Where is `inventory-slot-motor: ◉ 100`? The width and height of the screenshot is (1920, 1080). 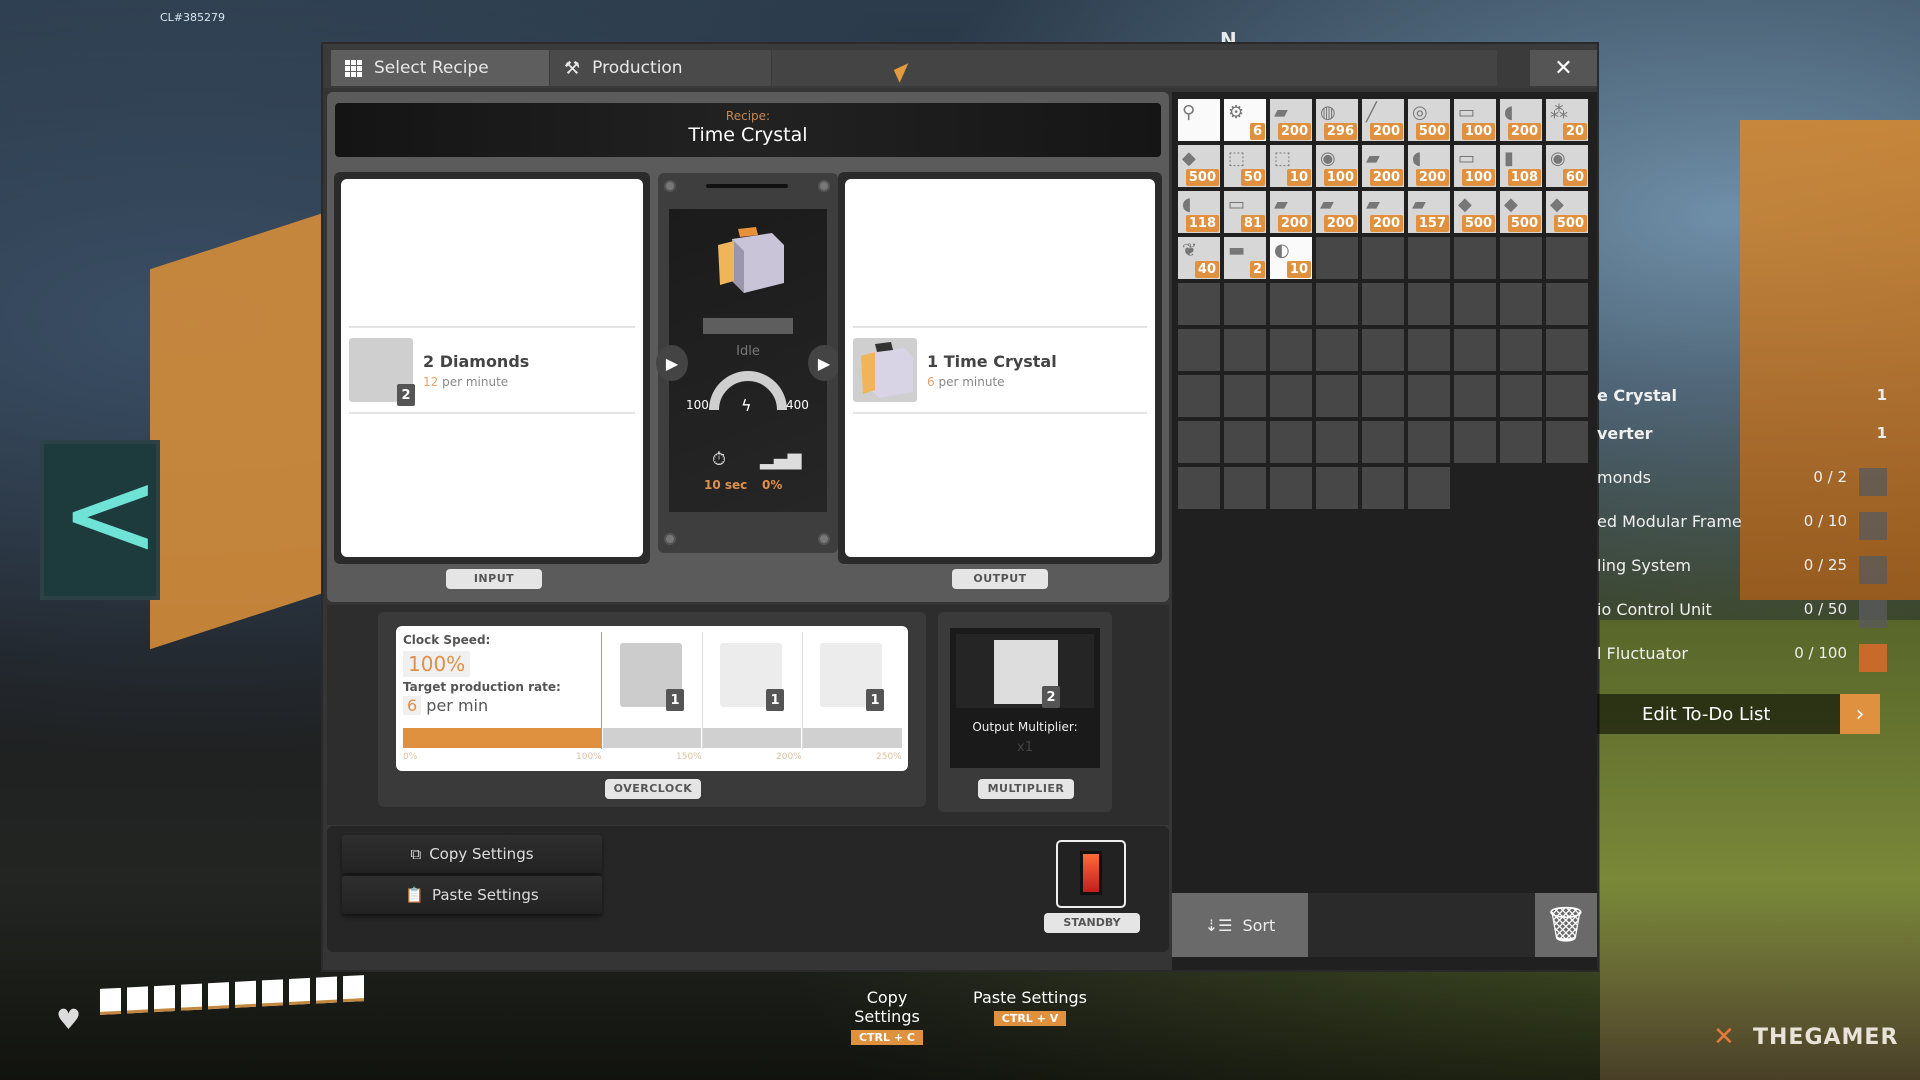 inventory-slot-motor: ◉ 100 is located at coordinates (1337, 166).